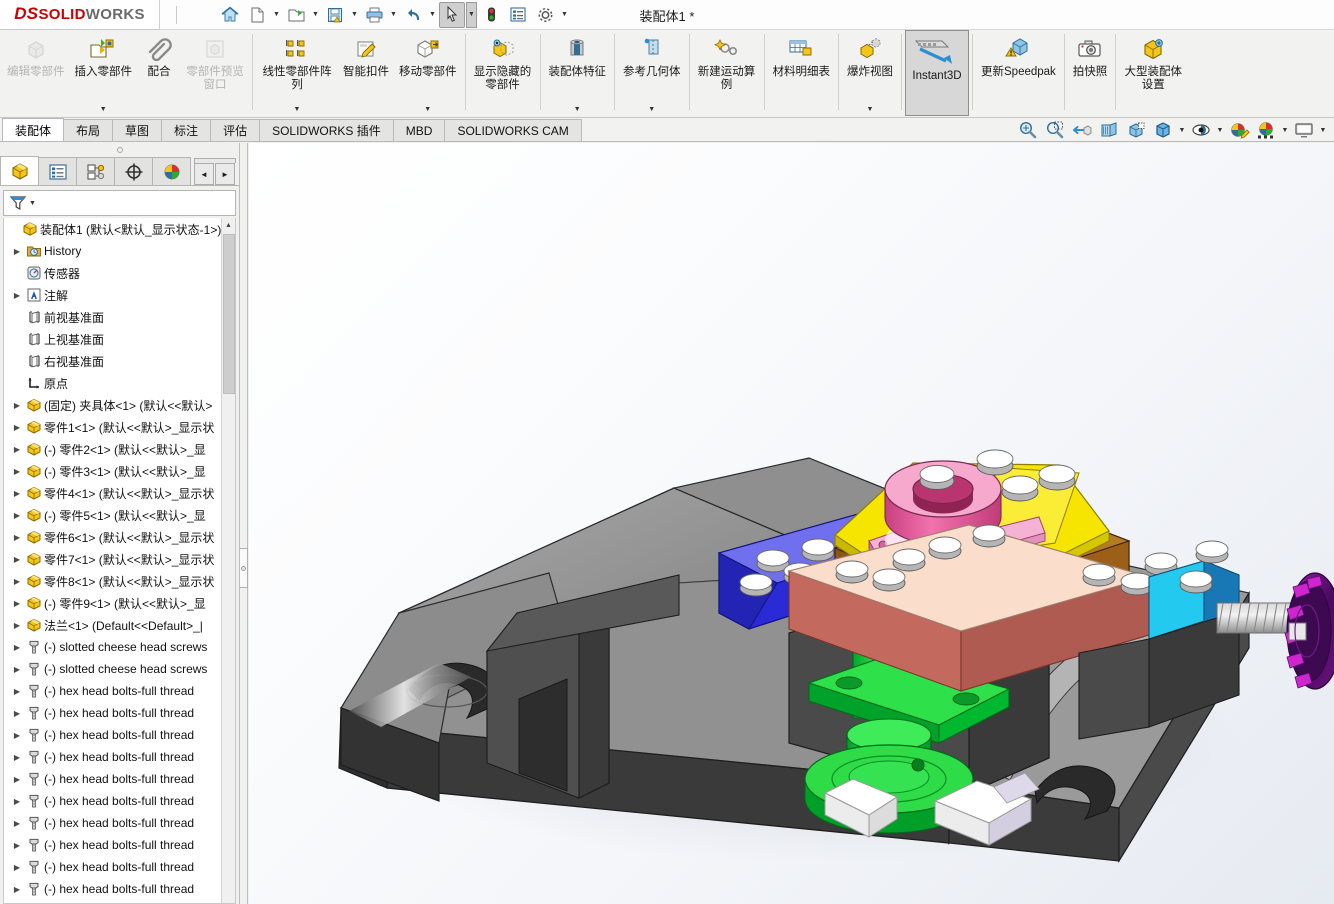  Describe the element at coordinates (204, 174) in the screenshot. I see `panel-tab-prev-button: ◄` at that location.